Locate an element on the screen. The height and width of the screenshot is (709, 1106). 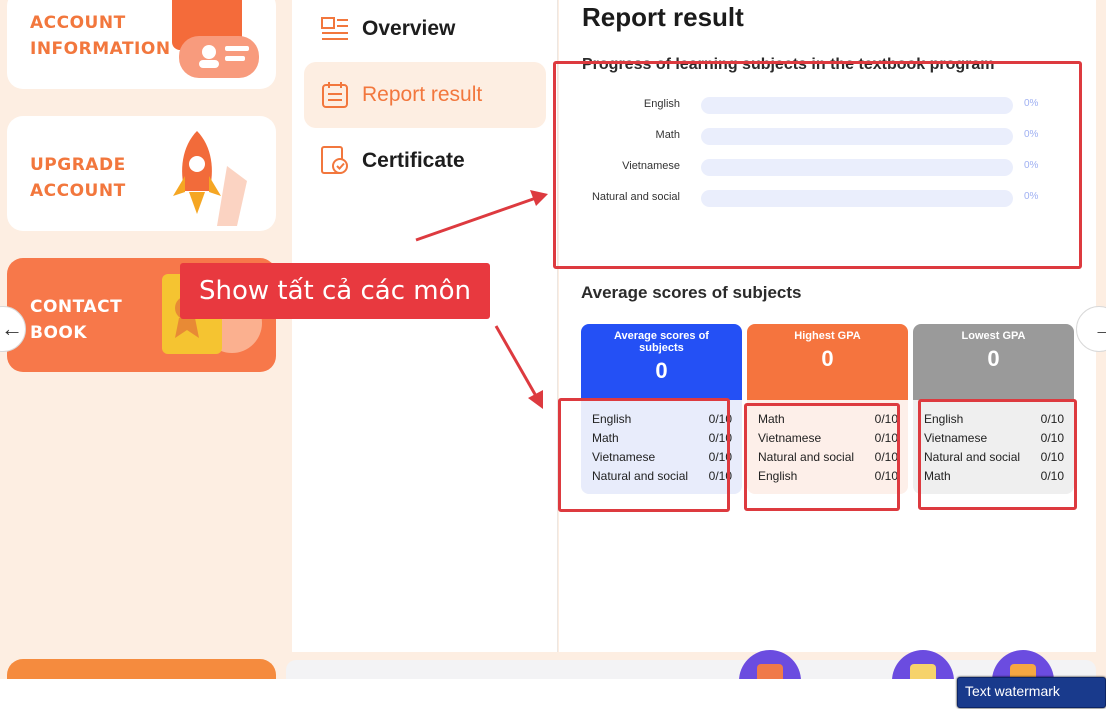
account-information-label: ACCOUNT INFORMATION is located at coordinates (100, 36).